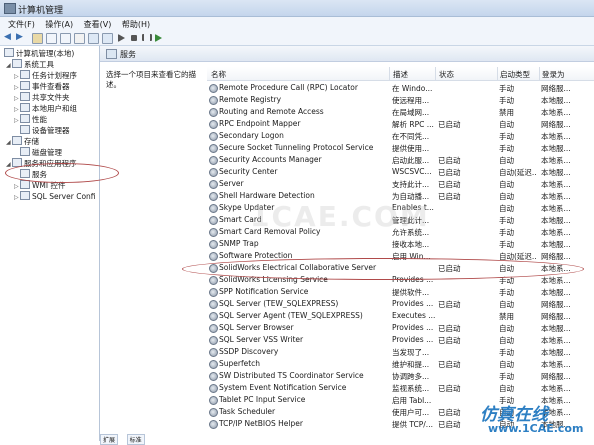  I want to click on properties-icon, so click(107, 38).